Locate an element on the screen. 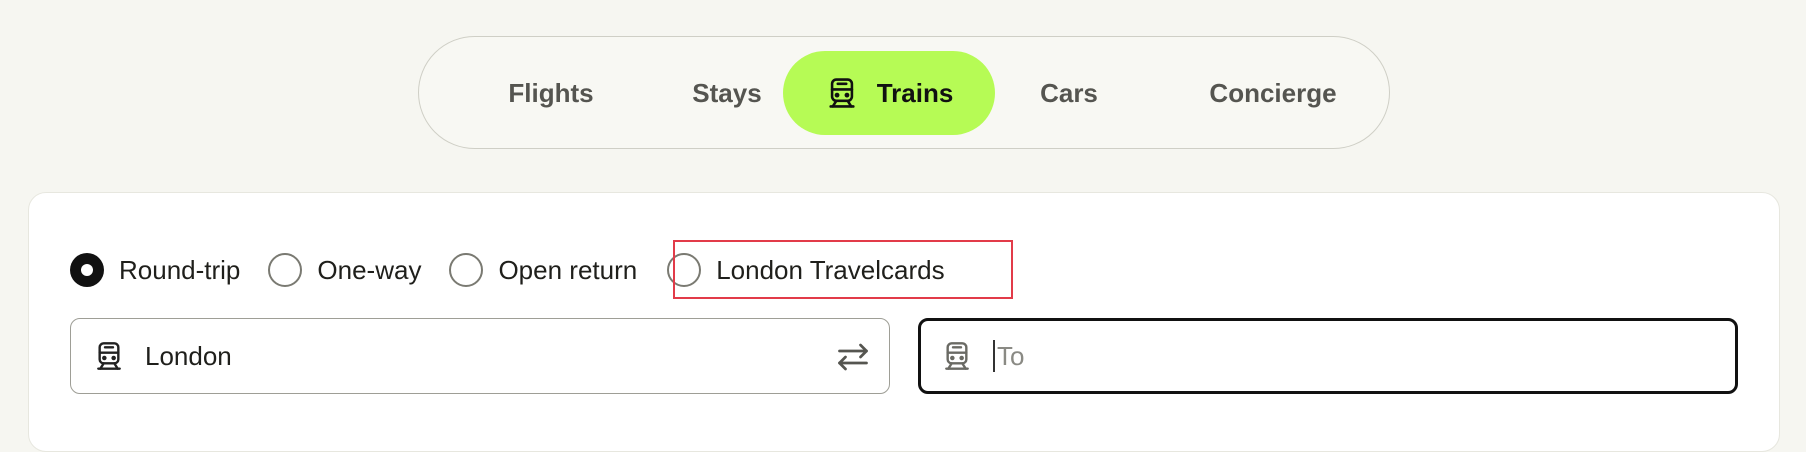 This screenshot has height=452, width=1806. tab-cars: Cars is located at coordinates (1069, 93).